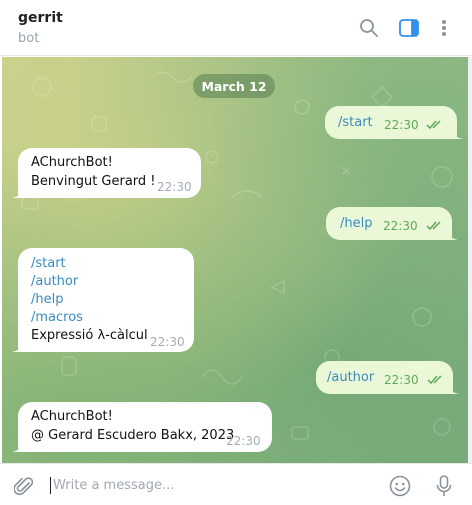 This screenshot has width=472, height=505. Describe the element at coordinates (400, 486) in the screenshot. I see `emoji-icon` at that location.